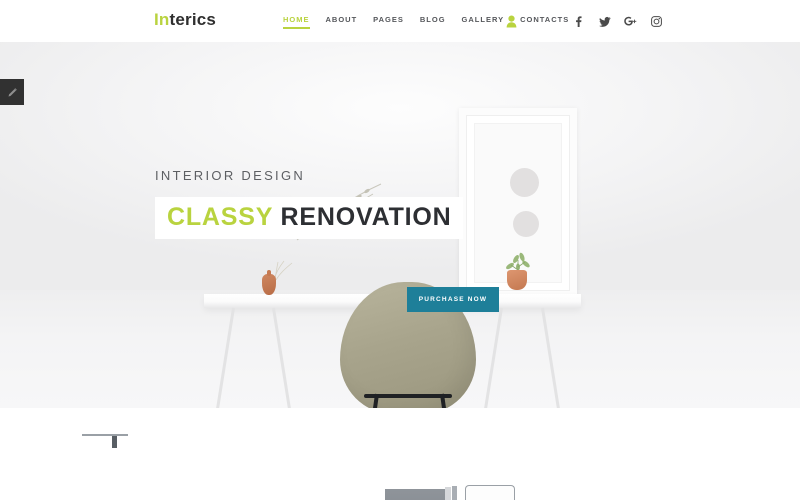 The height and width of the screenshot is (500, 800). I want to click on hero-eyebrow: INTERIOR DESIGN, so click(230, 175).